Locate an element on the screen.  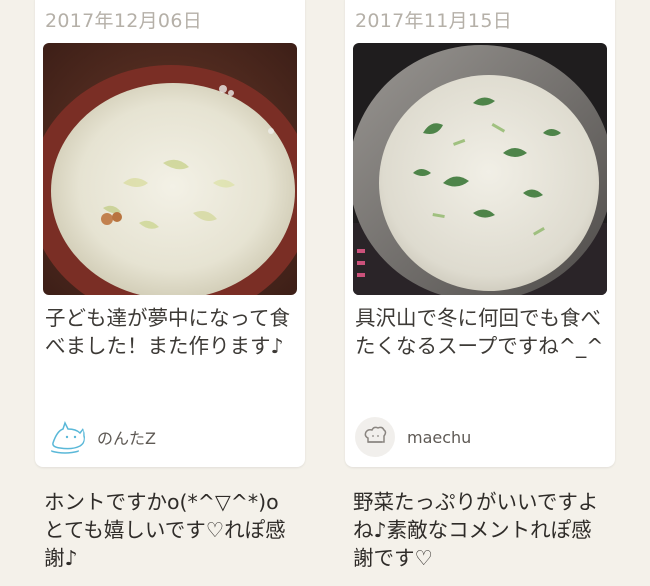
review-date: 2017年11月15日 is located at coordinates (434, 21).